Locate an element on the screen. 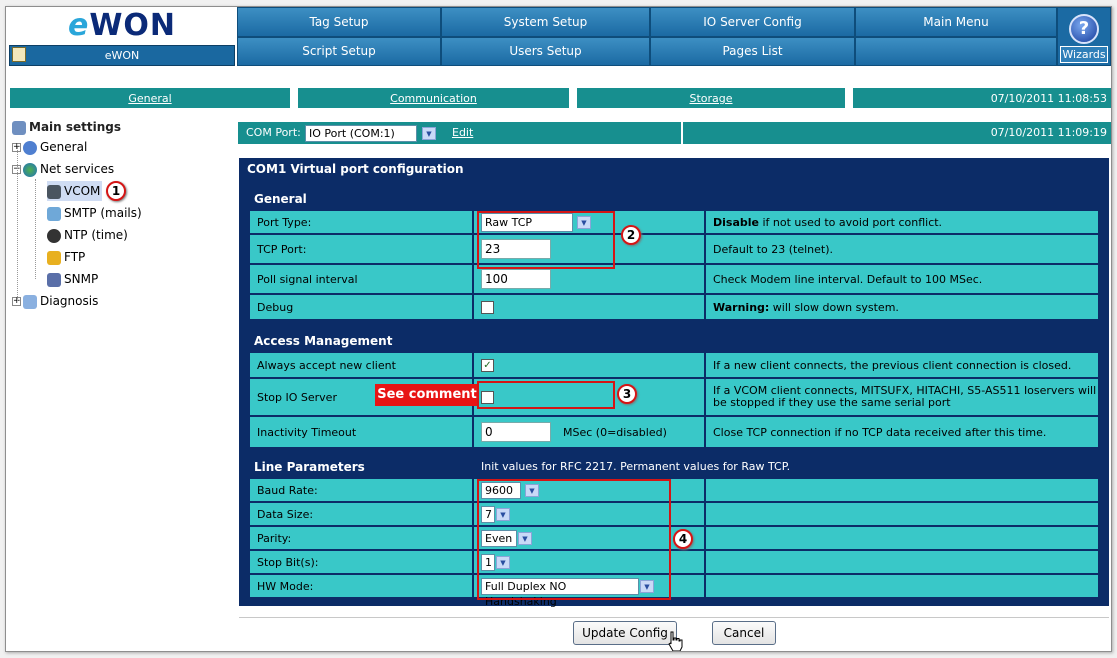 The image size is (1117, 658). menu-users-setup: Users Setup is located at coordinates (545, 51).